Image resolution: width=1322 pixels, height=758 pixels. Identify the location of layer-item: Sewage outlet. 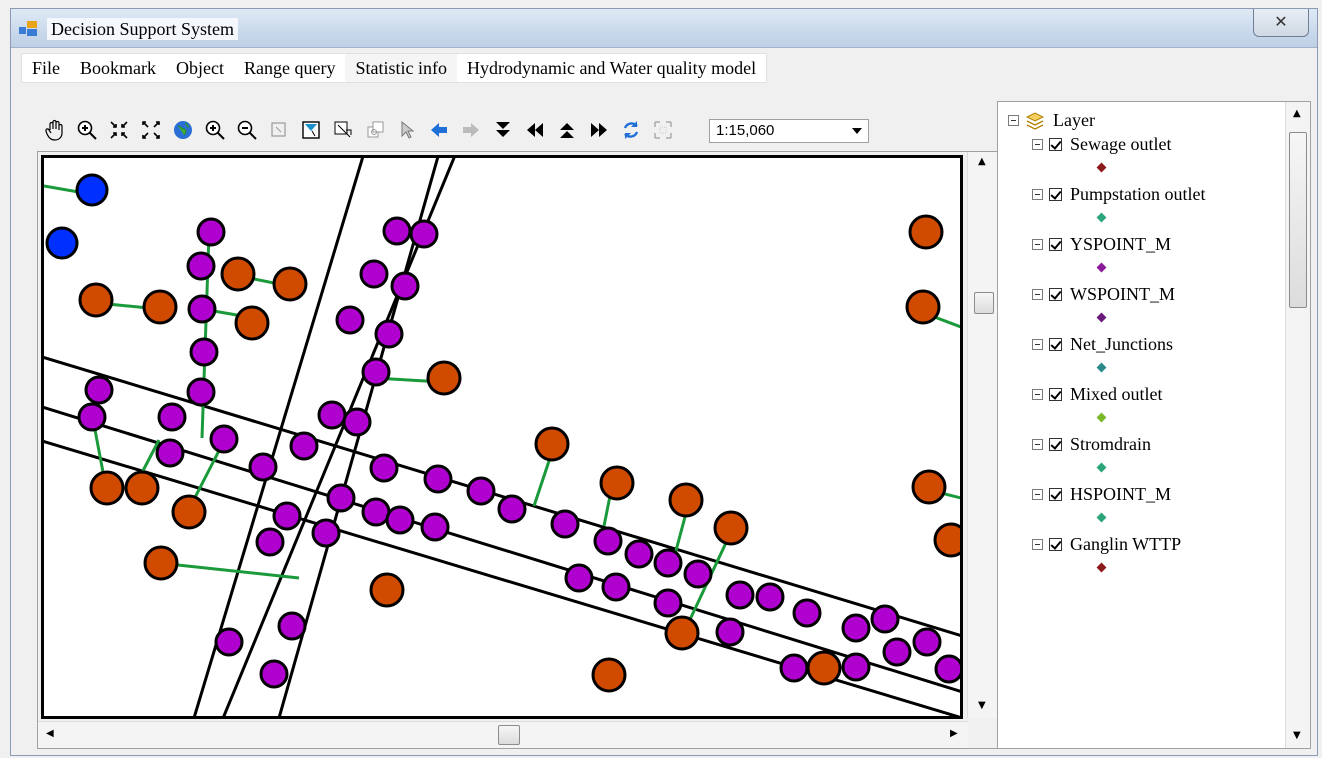
(1101, 144).